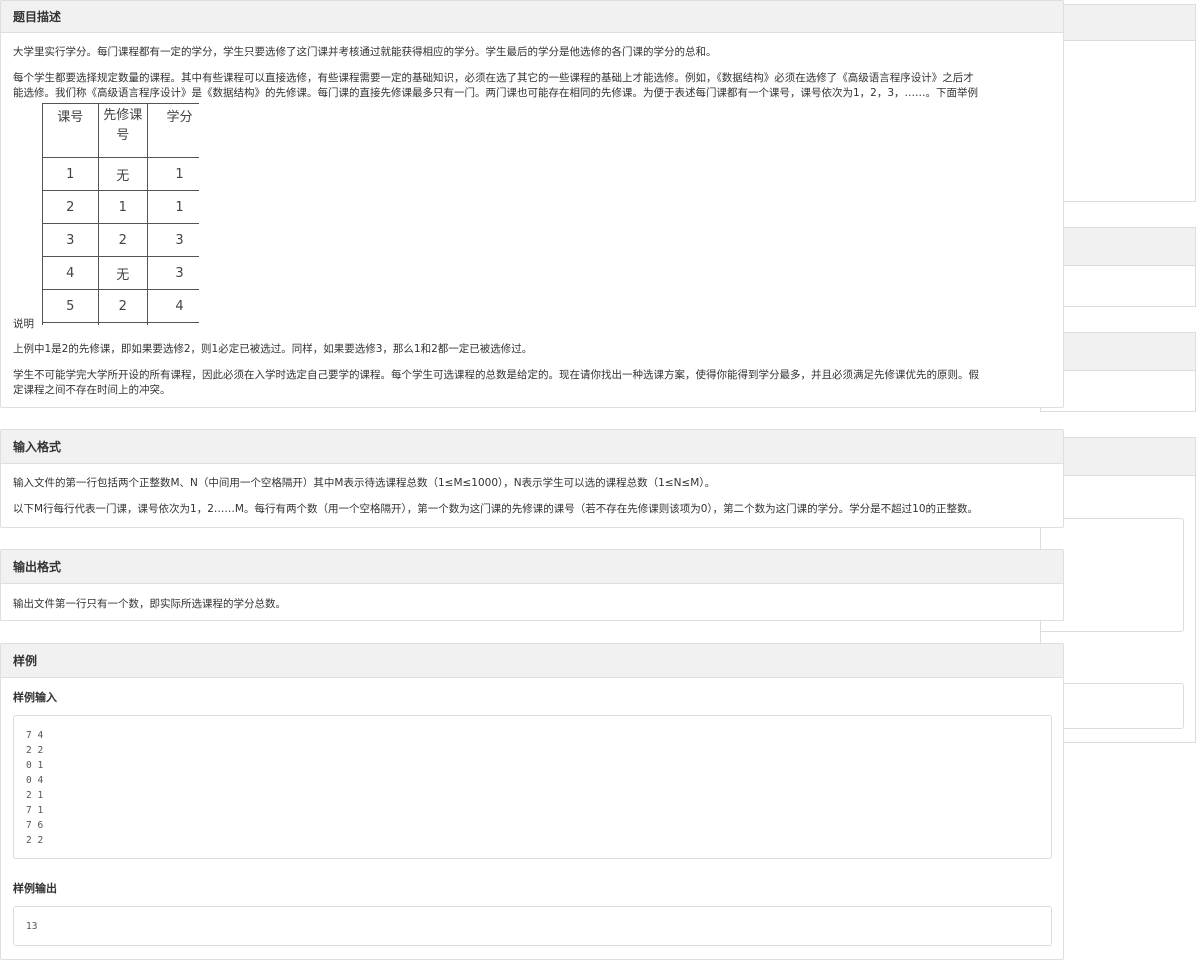 The height and width of the screenshot is (964, 1199). Describe the element at coordinates (70, 306) in the screenshot. I see `table-cell: 5` at that location.